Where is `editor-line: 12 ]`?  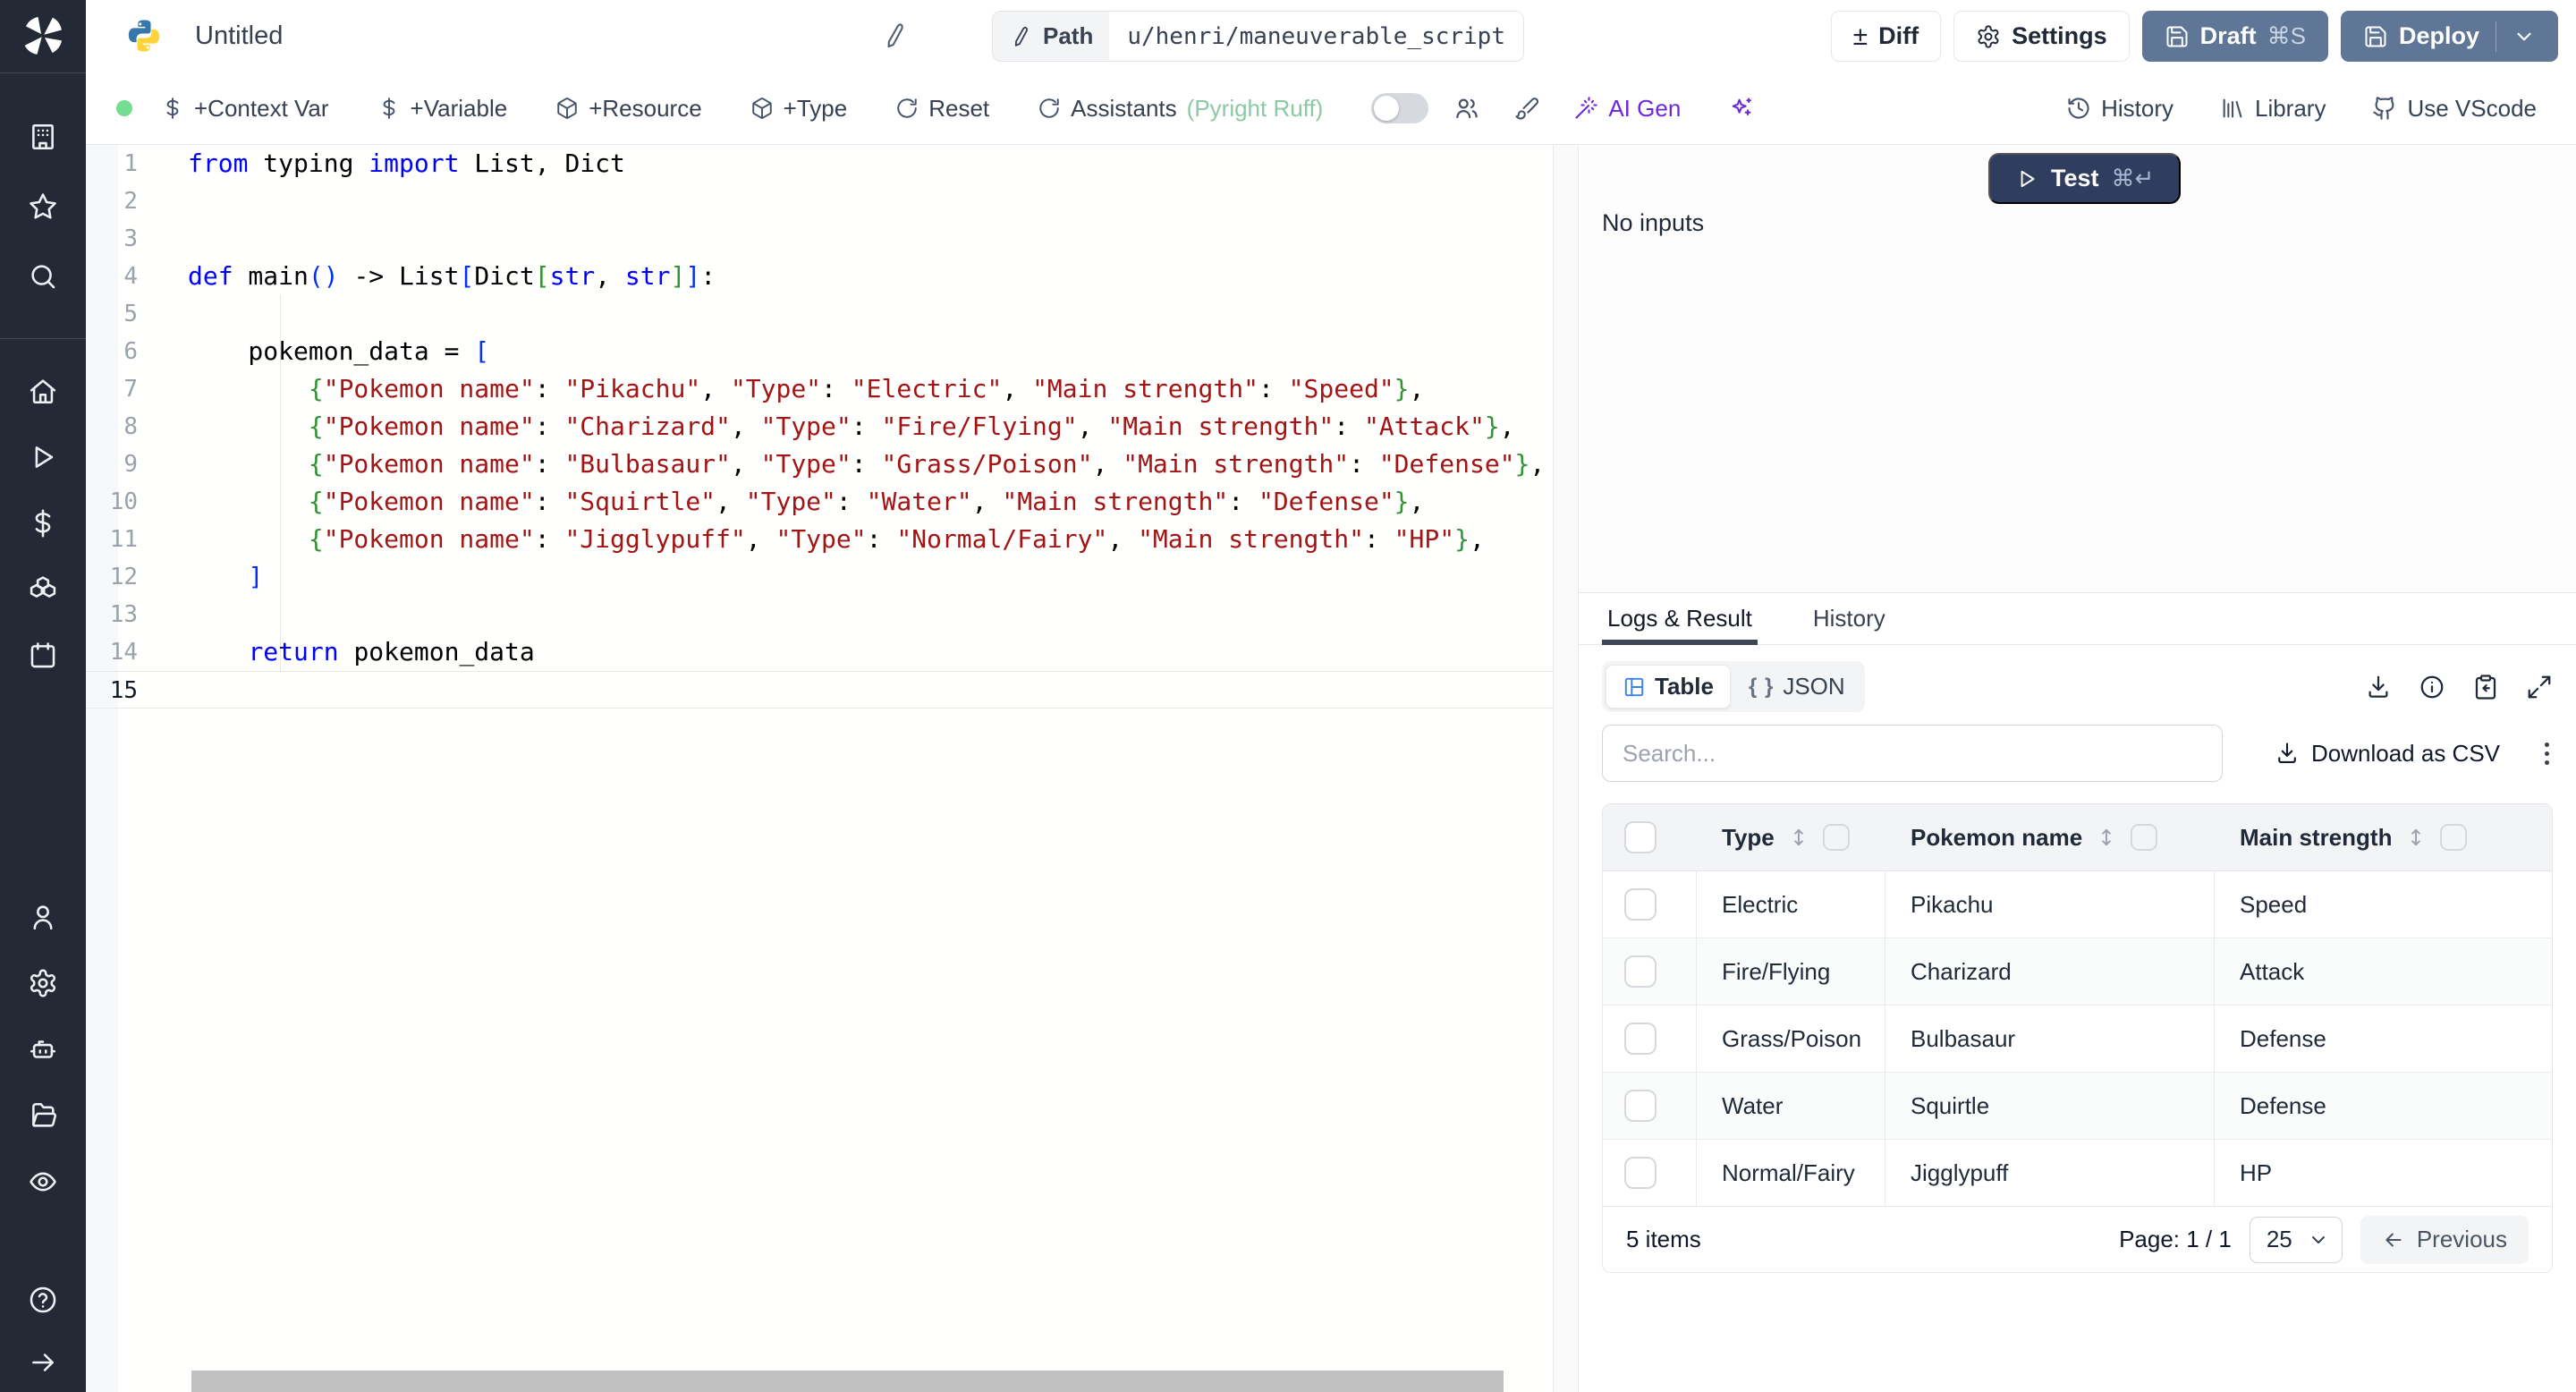 editor-line: 12 ] is located at coordinates (819, 577).